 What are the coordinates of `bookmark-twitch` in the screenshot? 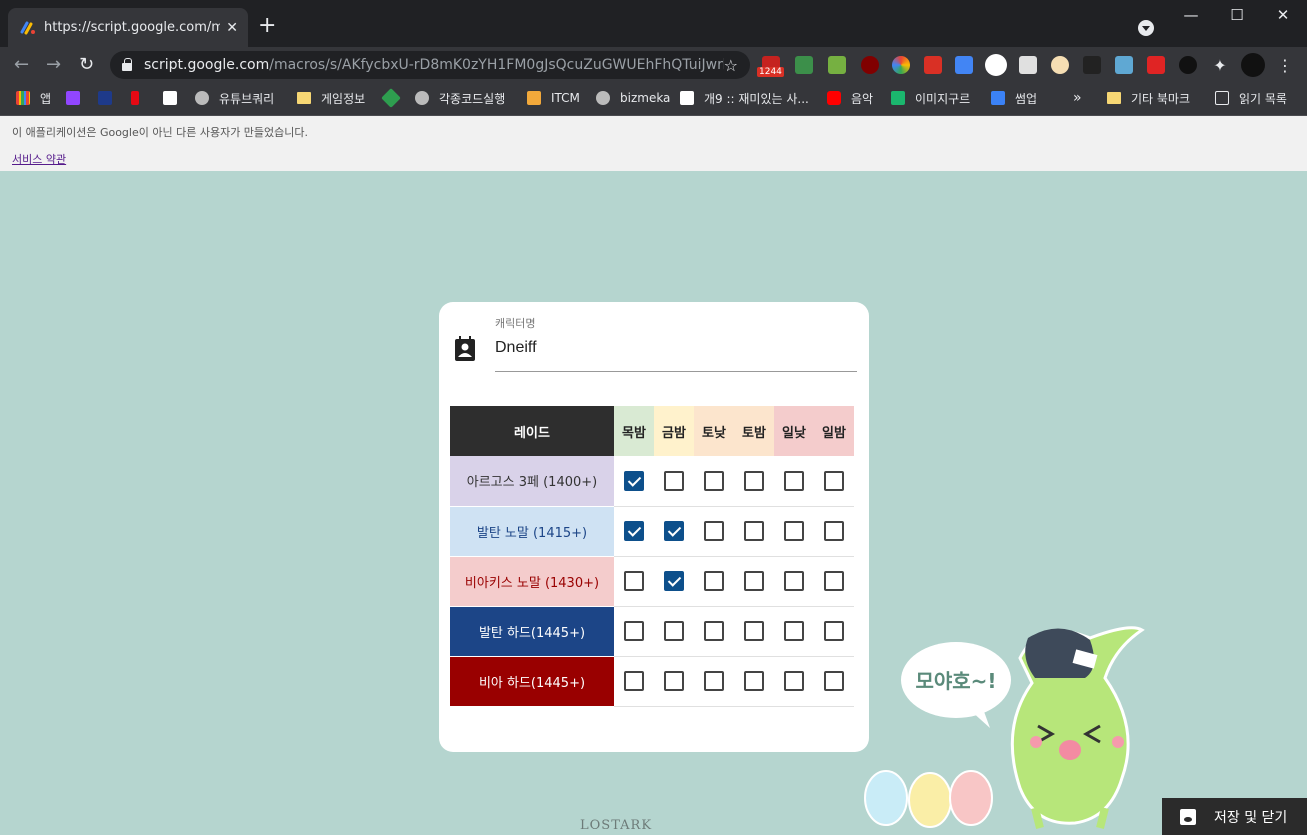 It's located at (78, 98).